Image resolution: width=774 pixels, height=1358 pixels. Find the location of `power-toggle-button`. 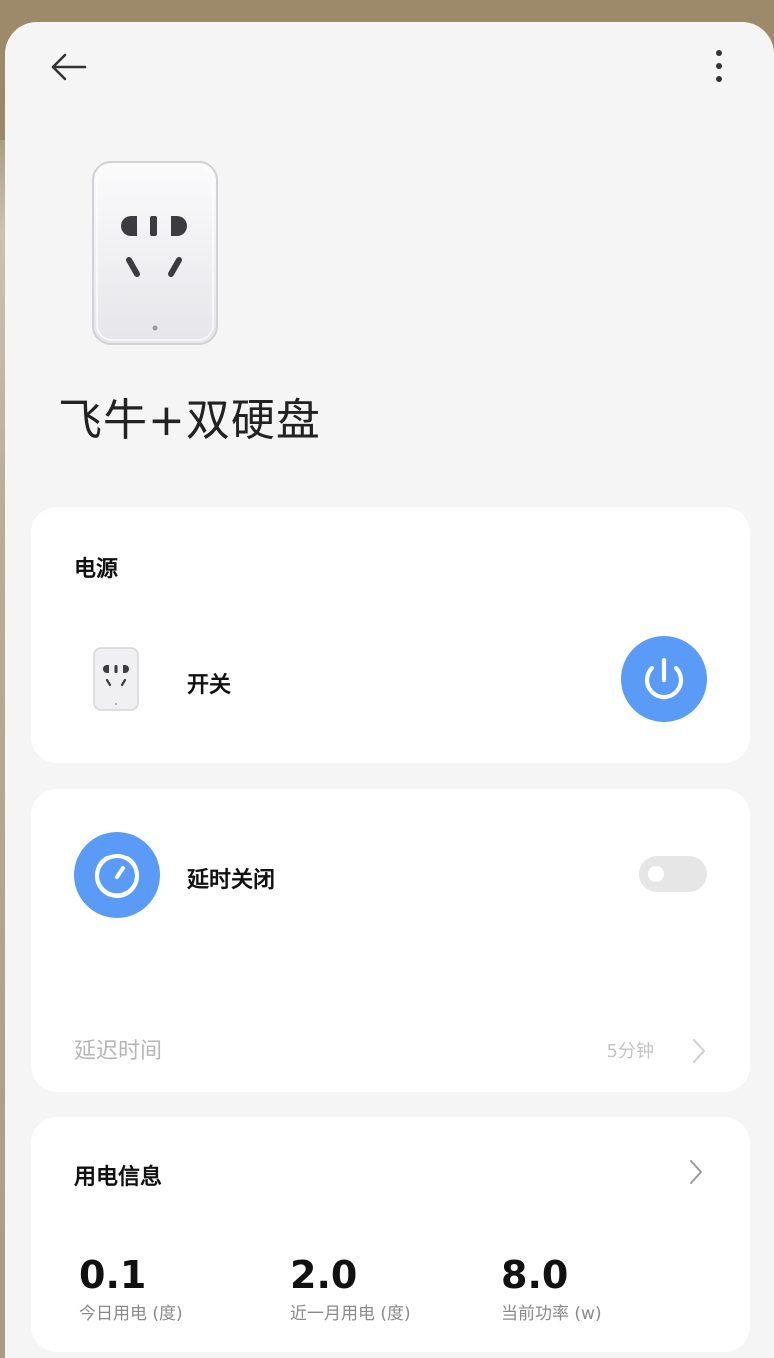

power-toggle-button is located at coordinates (664, 679).